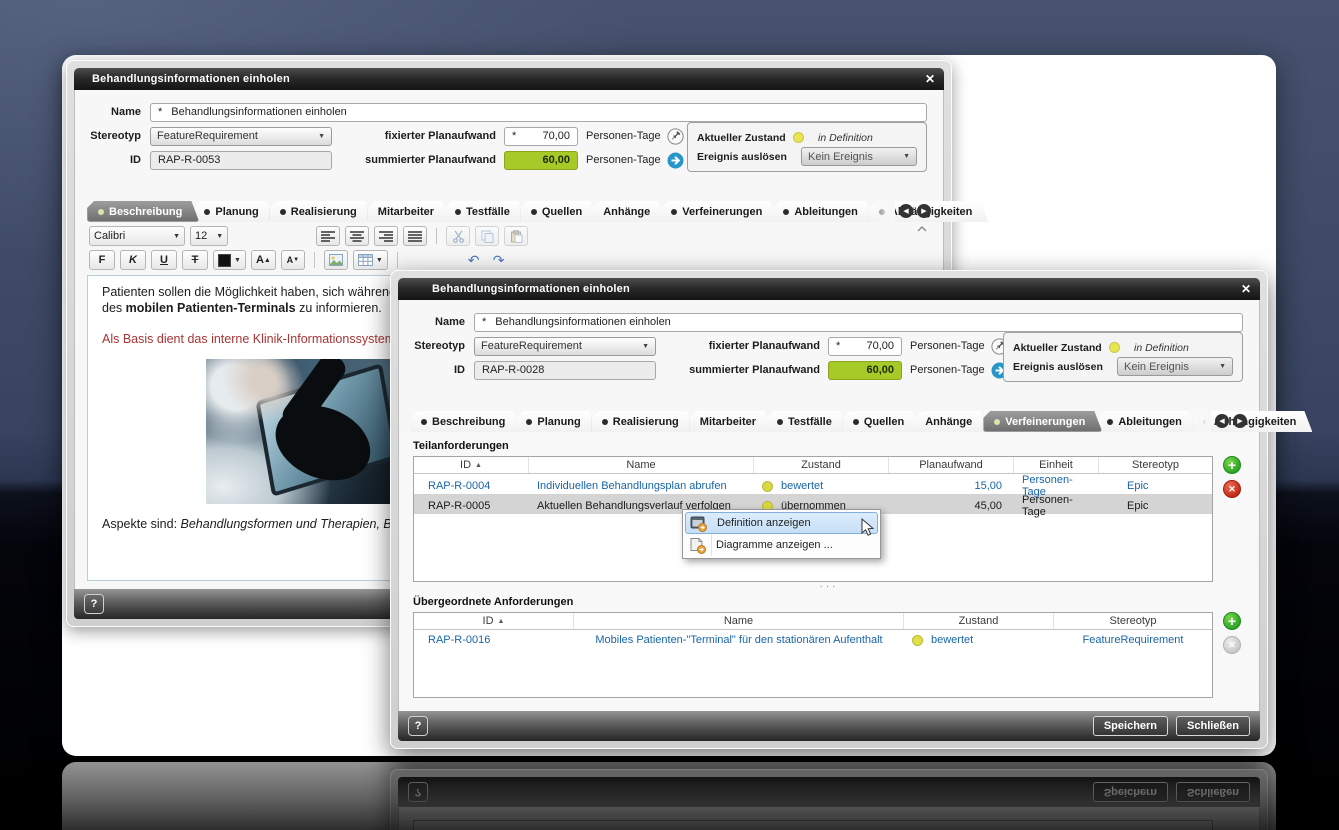 The image size is (1339, 830). Describe the element at coordinates (675, 136) in the screenshot. I see `pin-icon` at that location.